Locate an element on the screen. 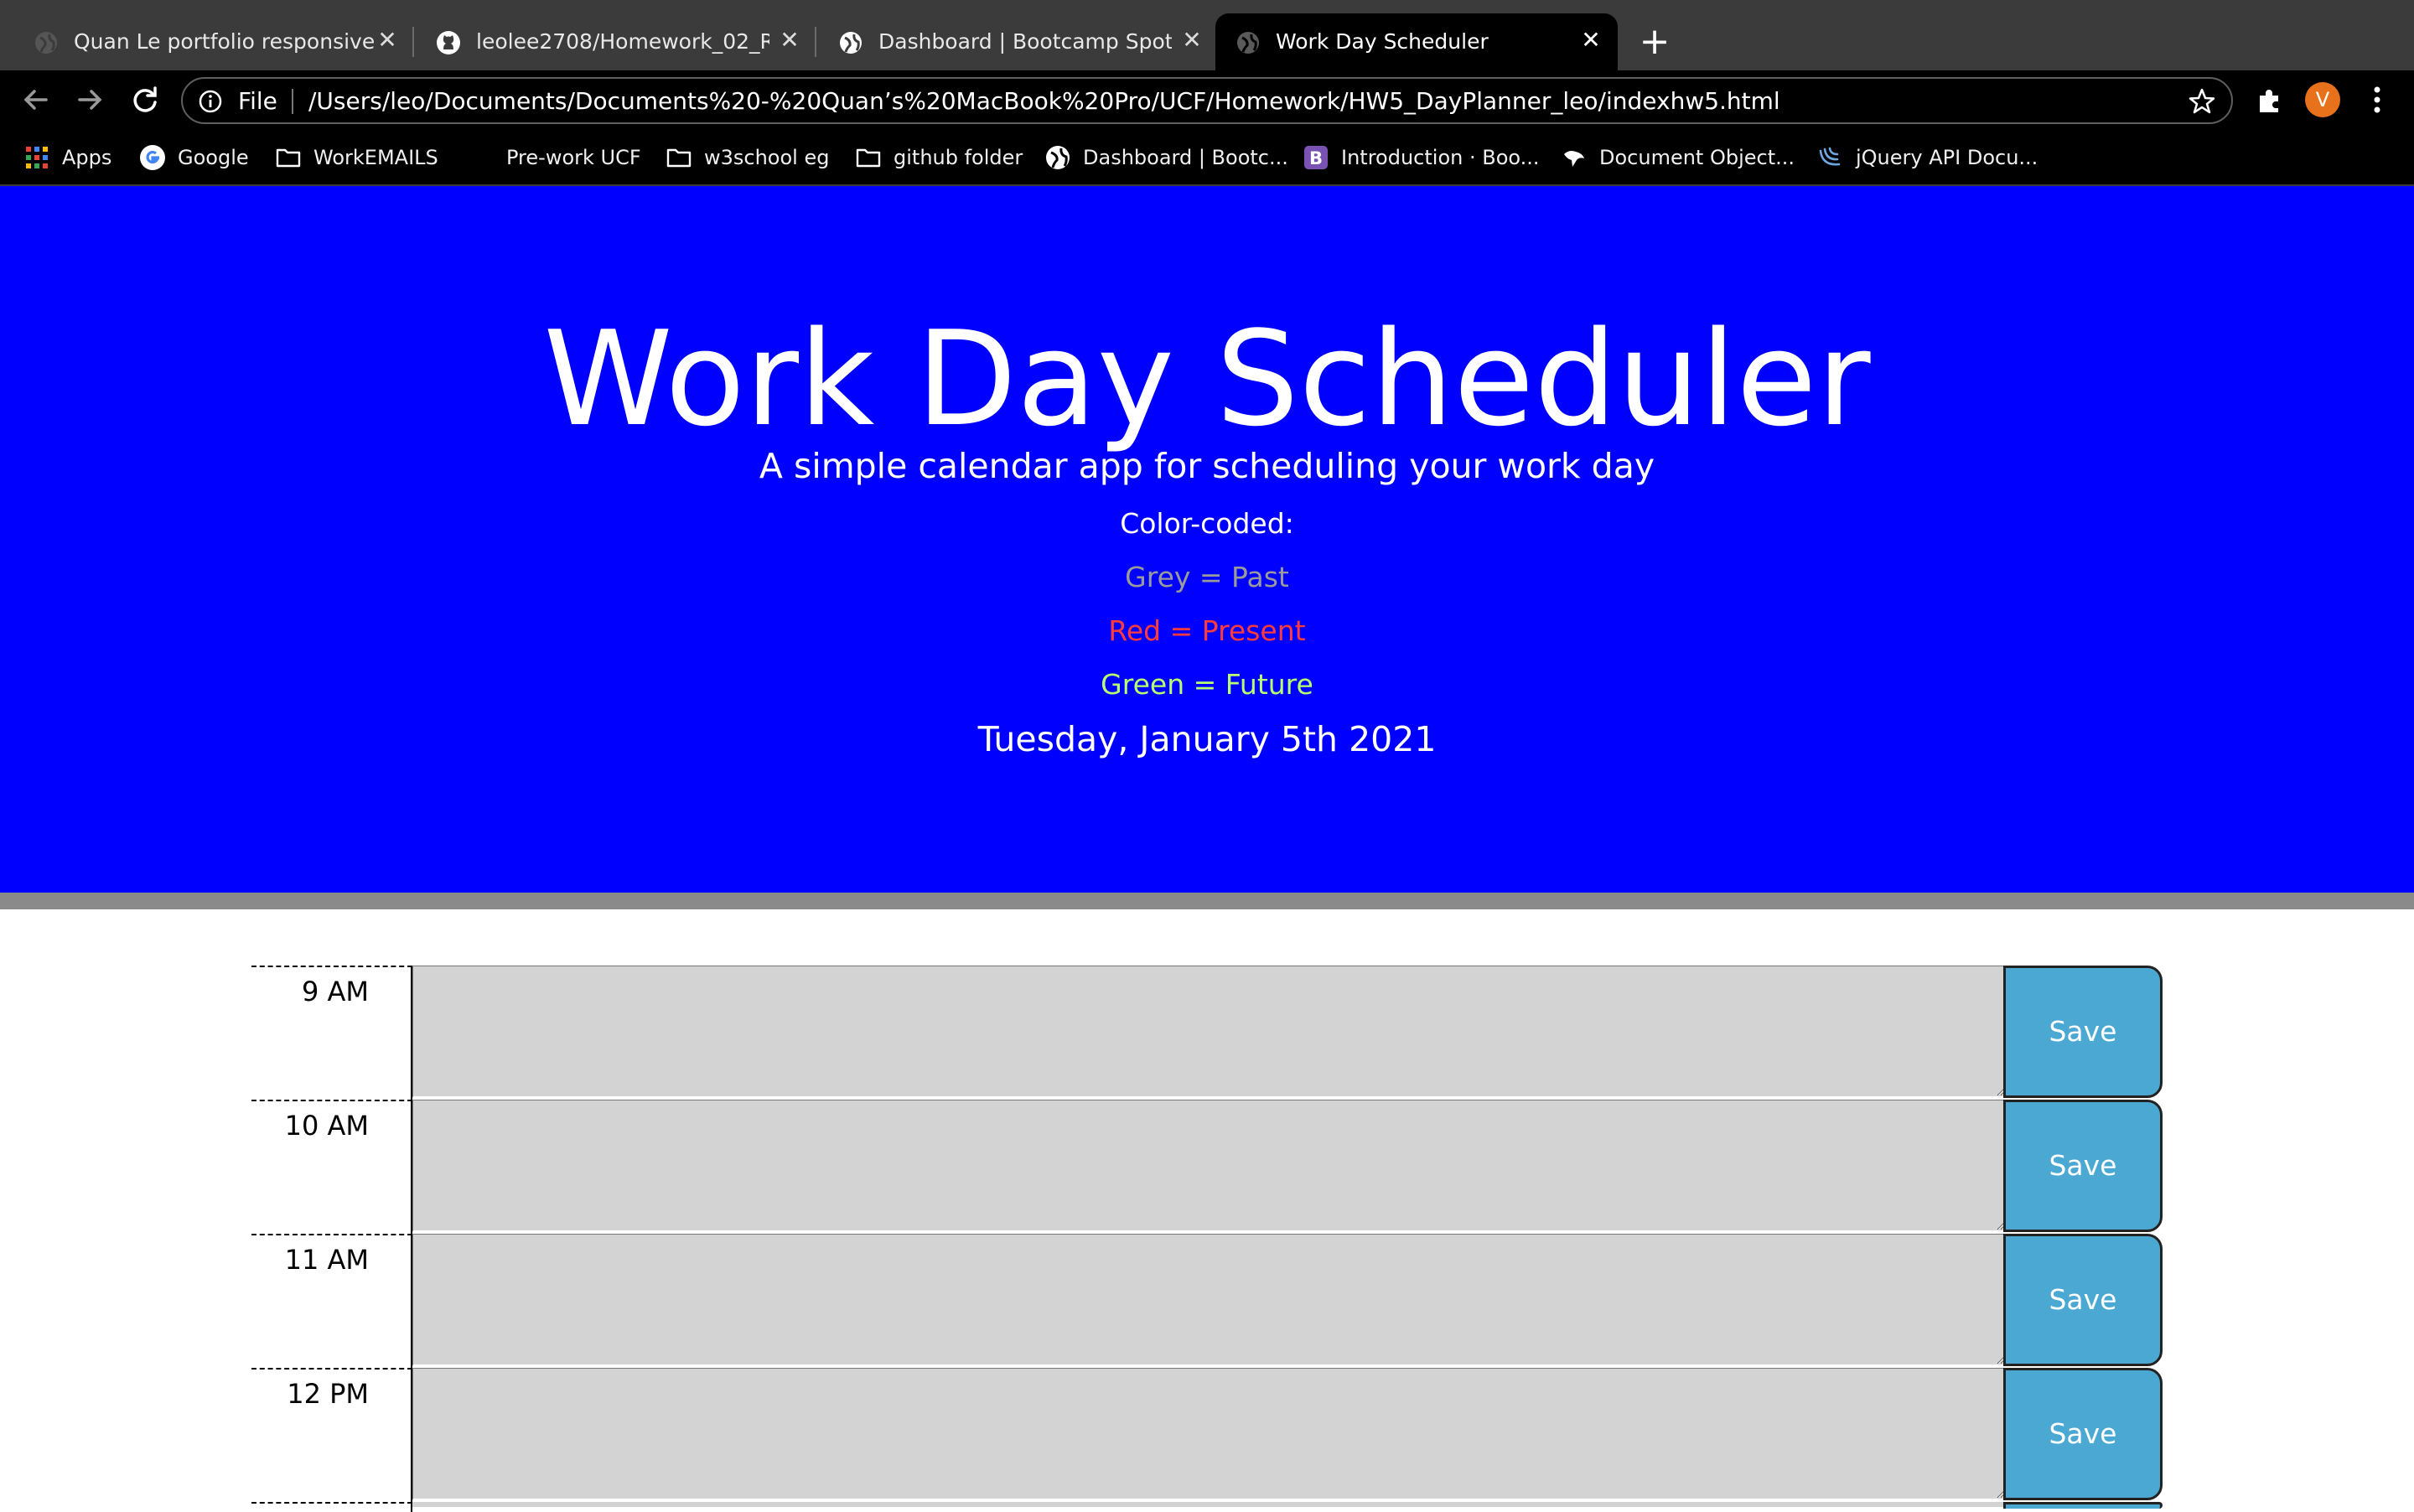 This screenshot has height=1512, width=2414. bookmark-label: WorkEMAILS is located at coordinates (376, 157).